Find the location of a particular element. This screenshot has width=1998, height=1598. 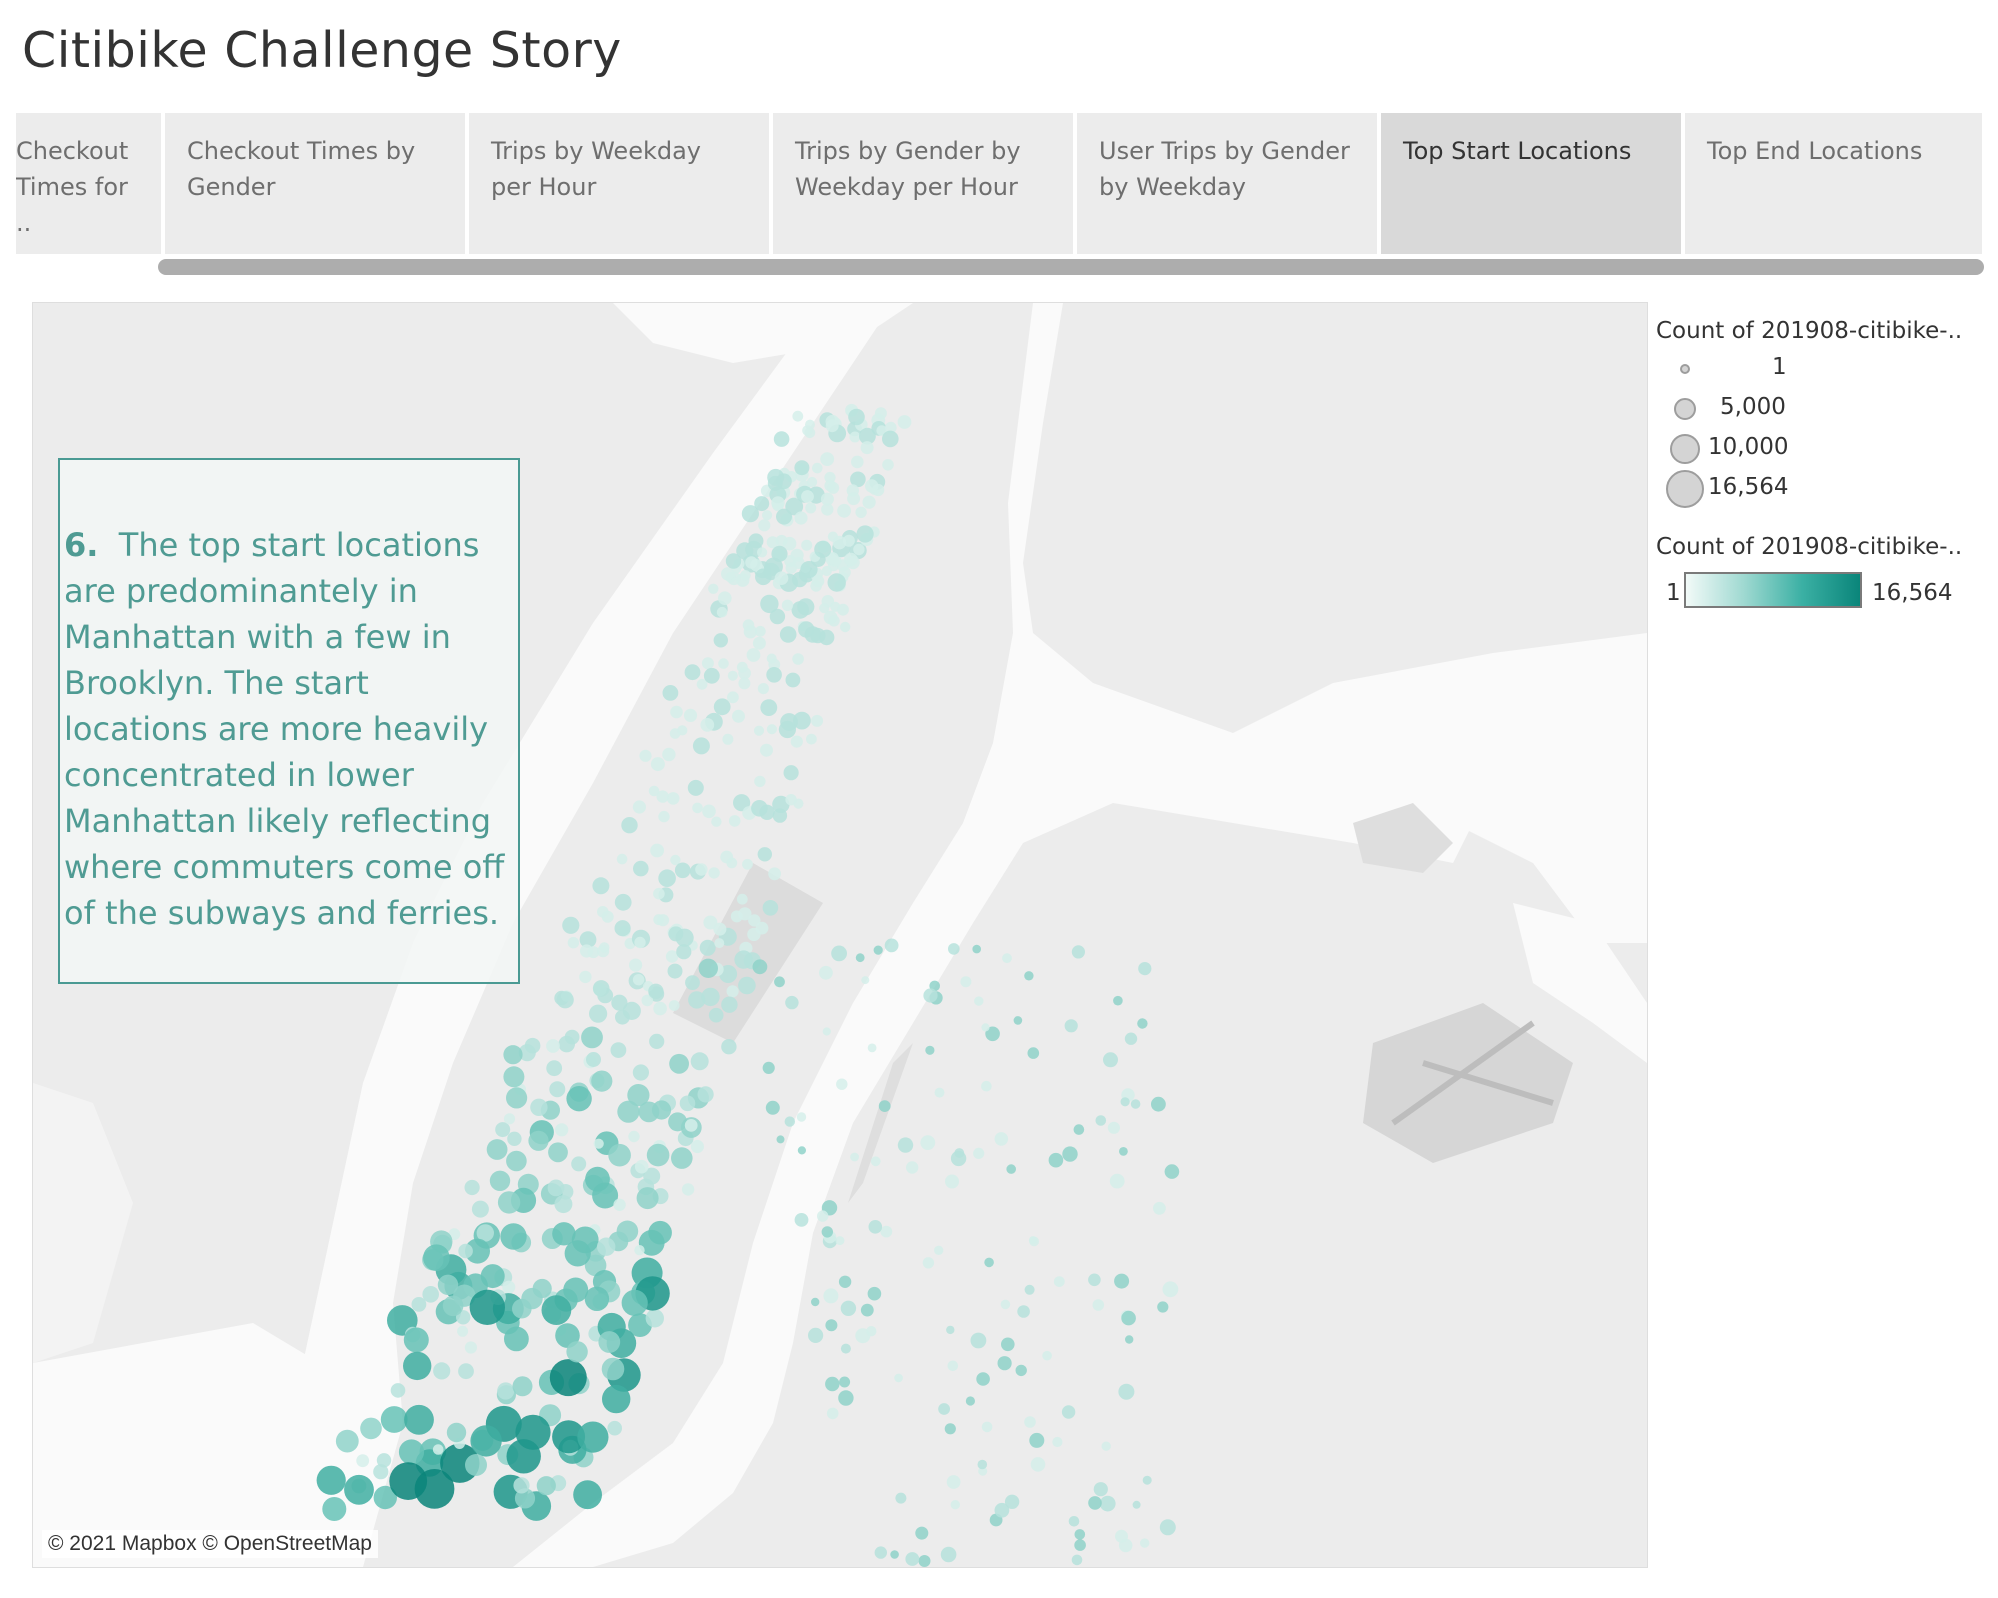

tab-trips-by-gender-by-weekday-per-hour: Trips by Gender by Weekday per Hour is located at coordinates (923, 183).